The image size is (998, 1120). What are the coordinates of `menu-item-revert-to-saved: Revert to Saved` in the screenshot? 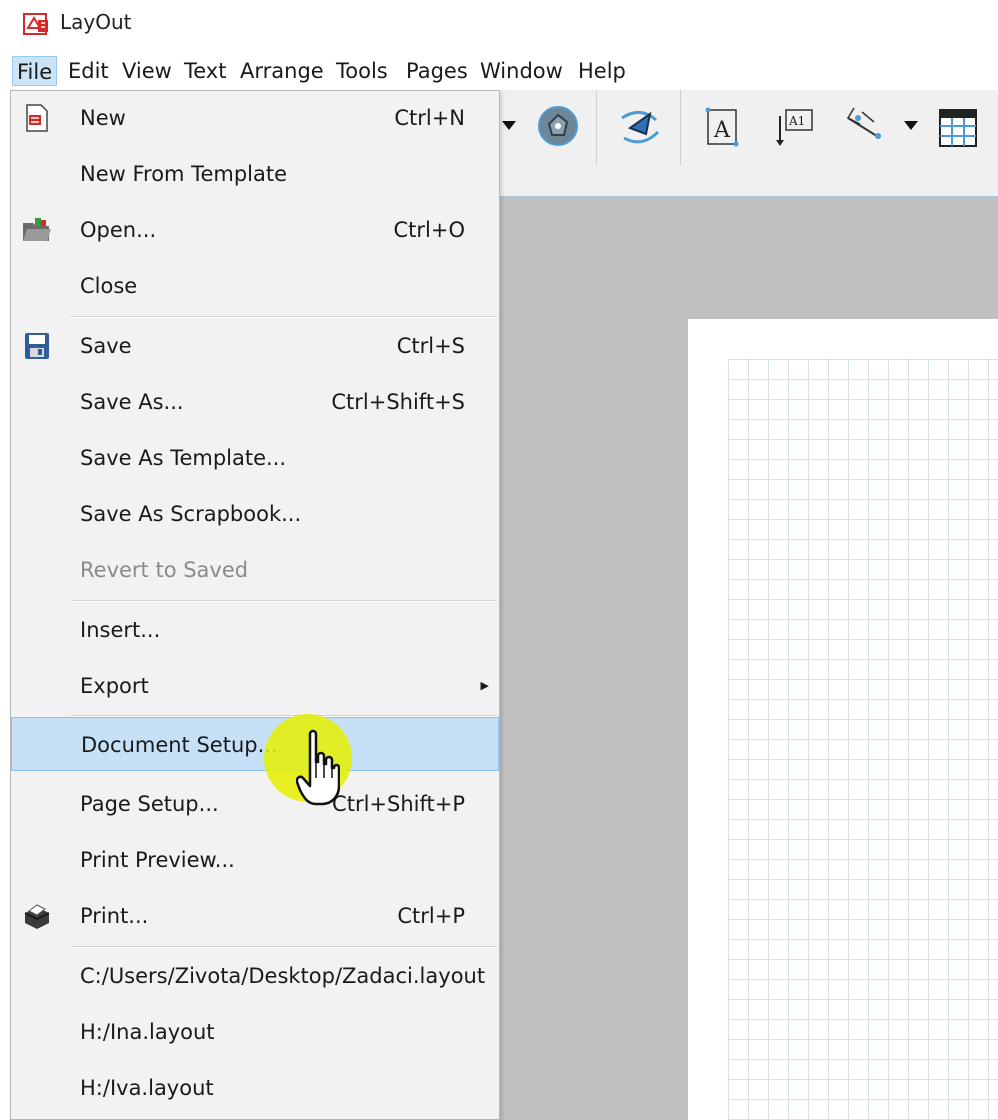 It's located at (255, 570).